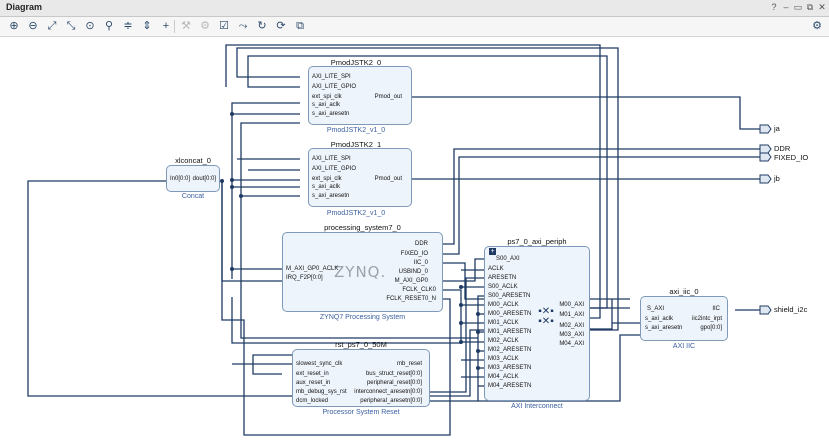 This screenshot has width=829, height=445. What do you see at coordinates (393, 374) in the screenshot?
I see `rst-port: bus_struct_reset[0:0]` at bounding box center [393, 374].